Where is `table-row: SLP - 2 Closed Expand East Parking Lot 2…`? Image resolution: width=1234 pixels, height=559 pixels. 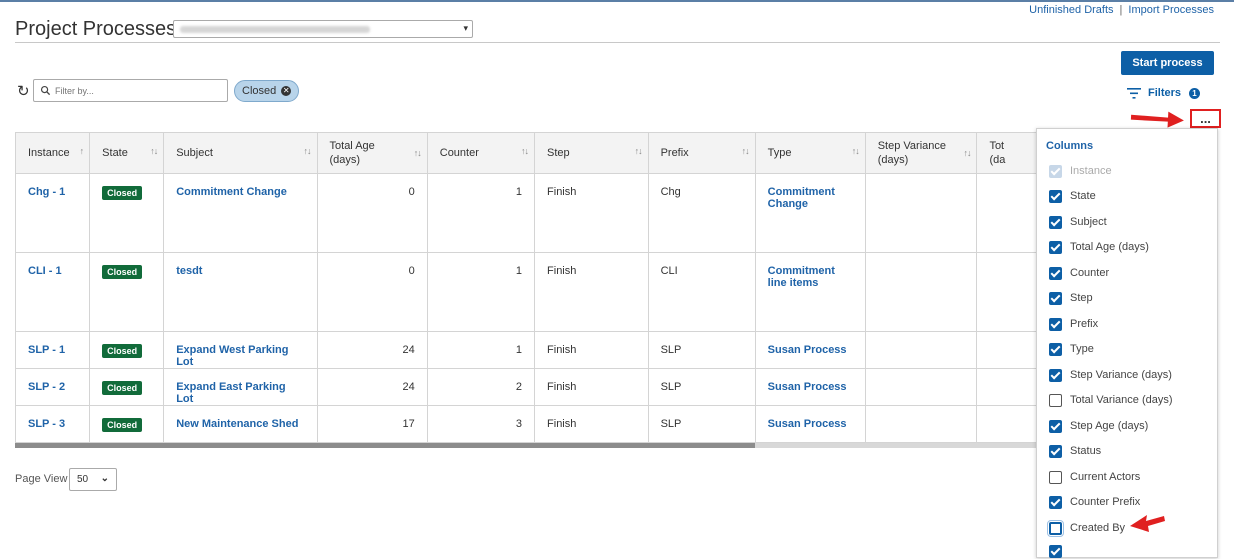
table-row: SLP - 2 Closed Expand East Parking Lot 2… is located at coordinates (526, 387).